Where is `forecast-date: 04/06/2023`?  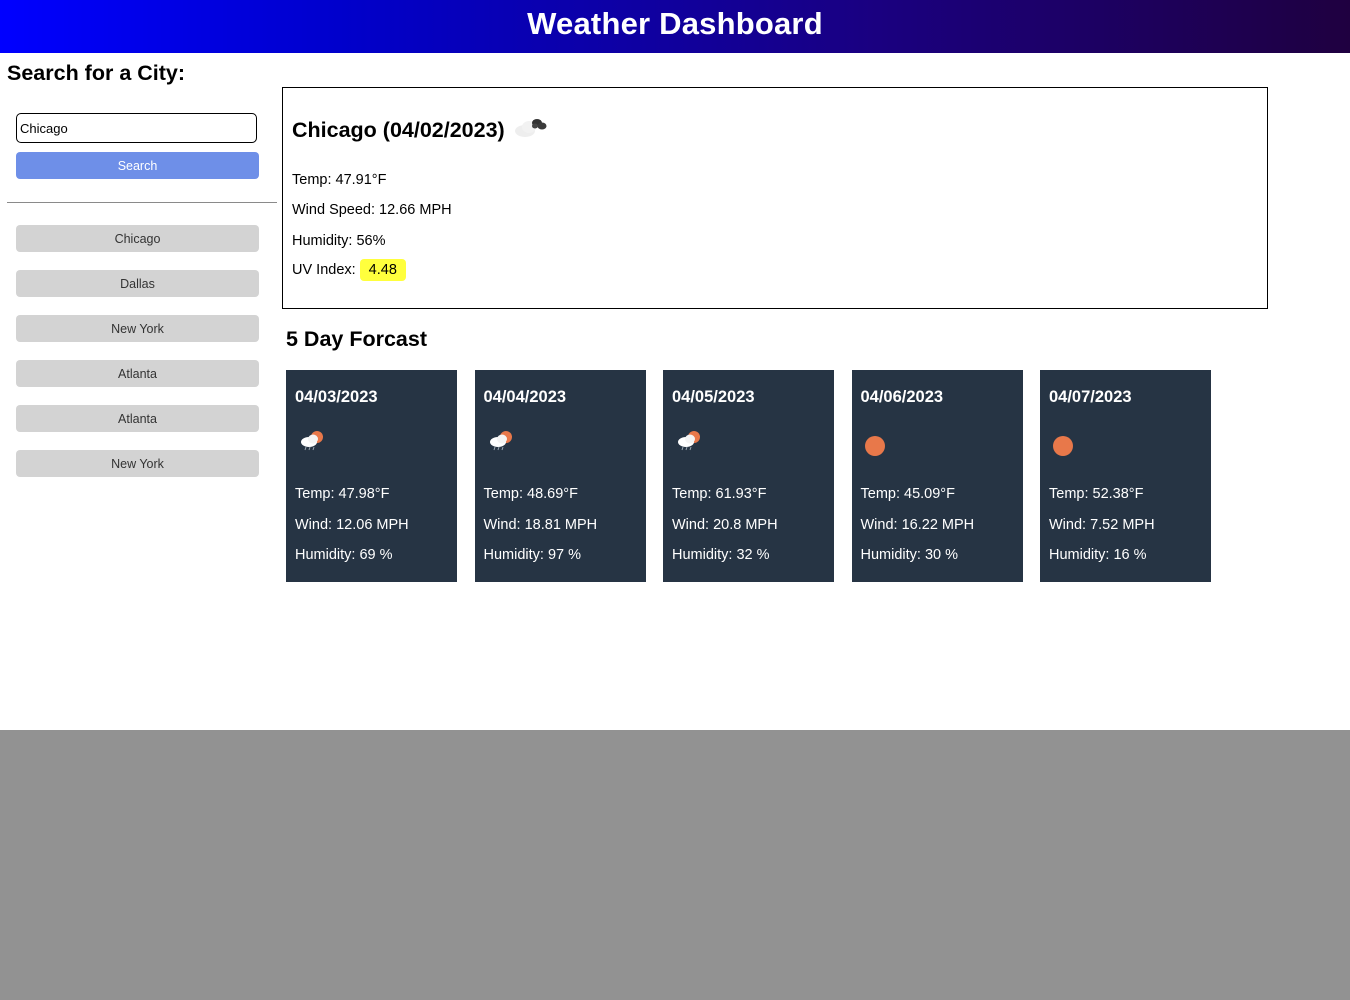
forecast-date: 04/06/2023 is located at coordinates (902, 397).